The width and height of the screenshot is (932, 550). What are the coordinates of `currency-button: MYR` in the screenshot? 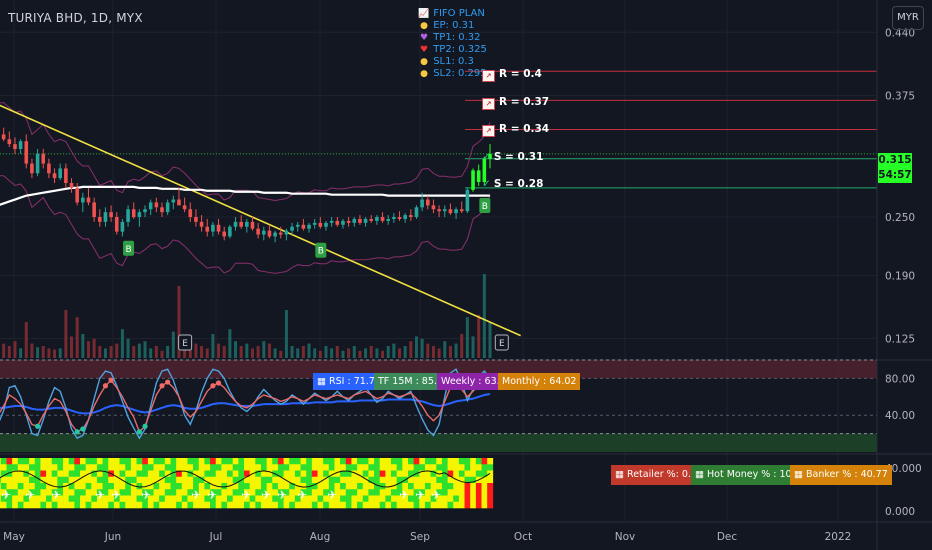 It's located at (908, 18).